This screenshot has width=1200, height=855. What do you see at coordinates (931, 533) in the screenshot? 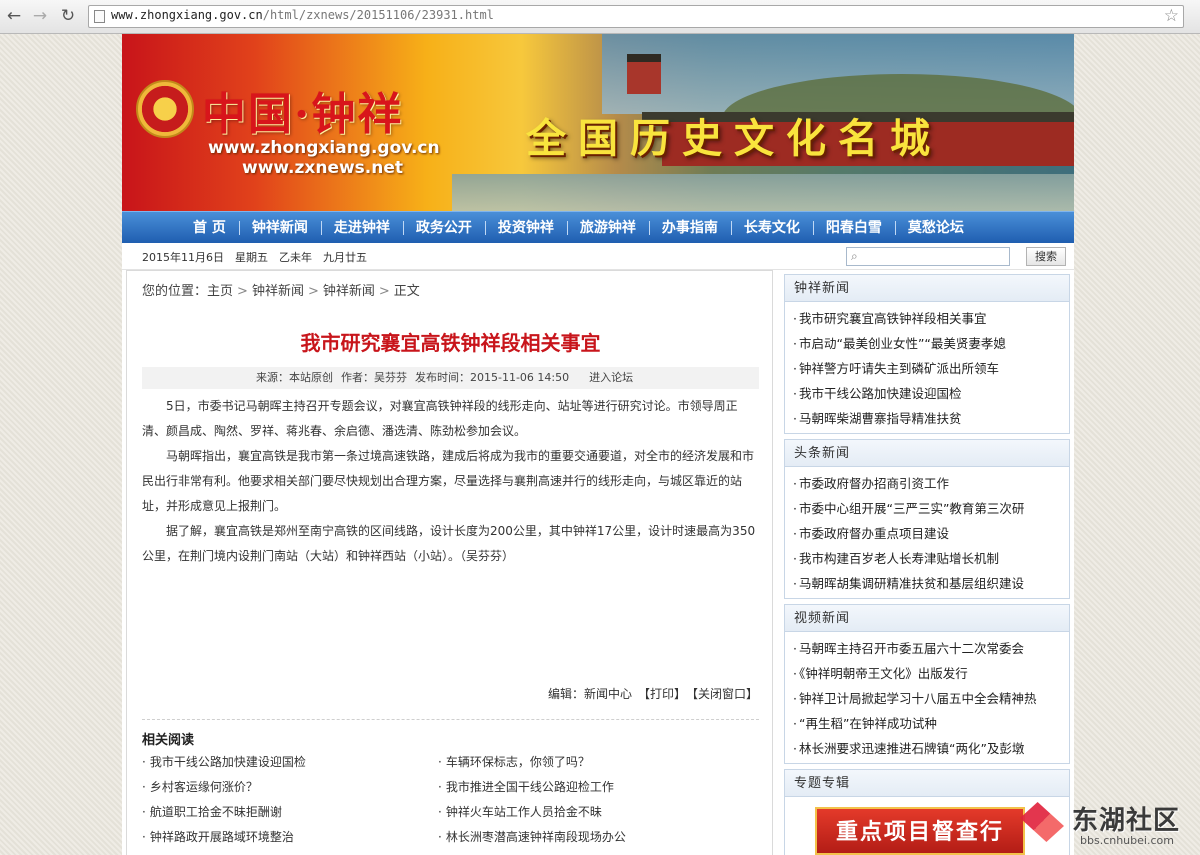
I see `list-item: 市委政府督办重点项目建设` at bounding box center [931, 533].